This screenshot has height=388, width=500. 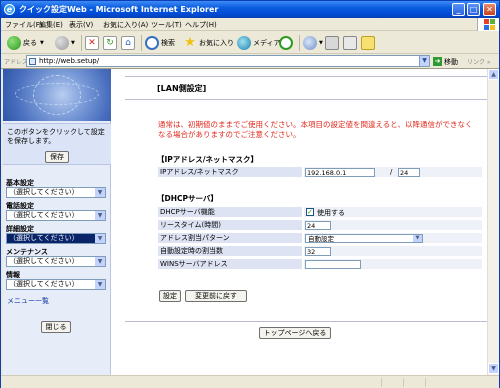 What do you see at coordinates (216, 43) in the screenshot?
I see `favorites-label: お気に入り` at bounding box center [216, 43].